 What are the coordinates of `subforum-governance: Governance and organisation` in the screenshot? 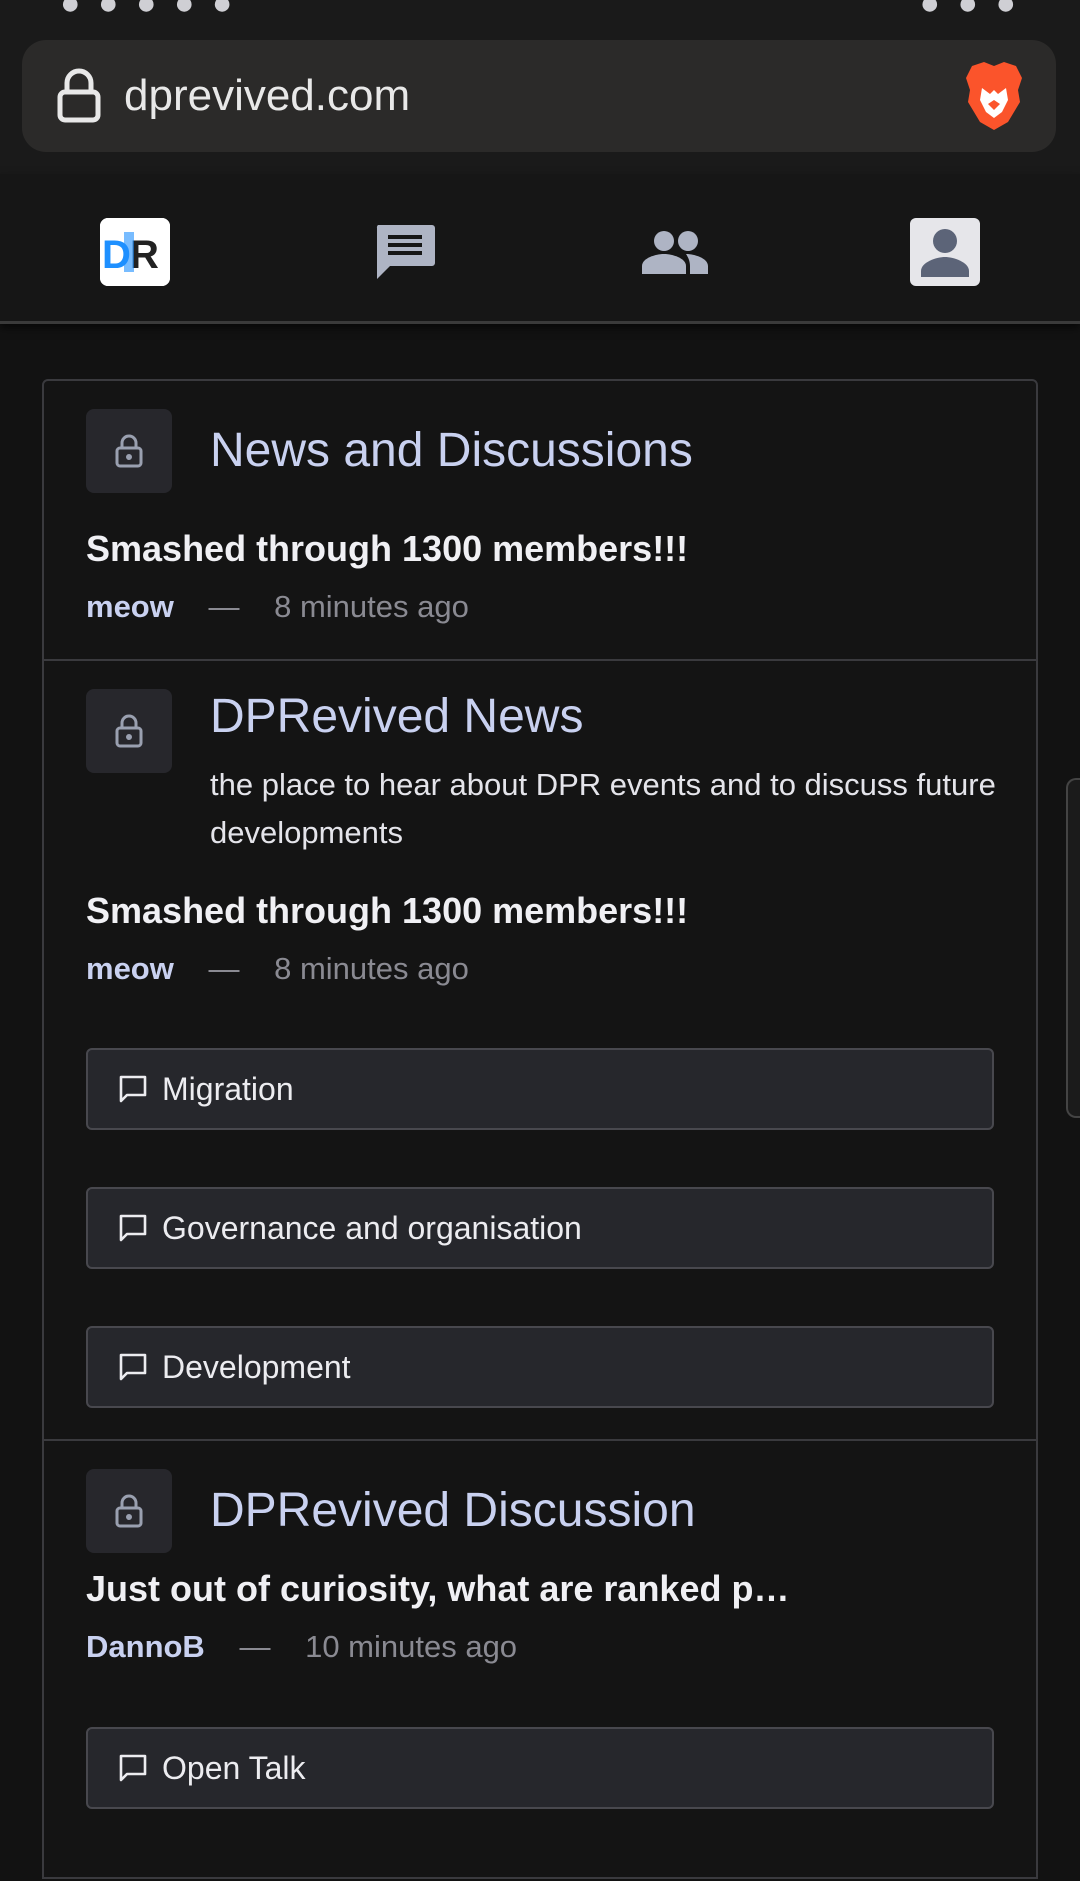 It's located at (540, 1228).